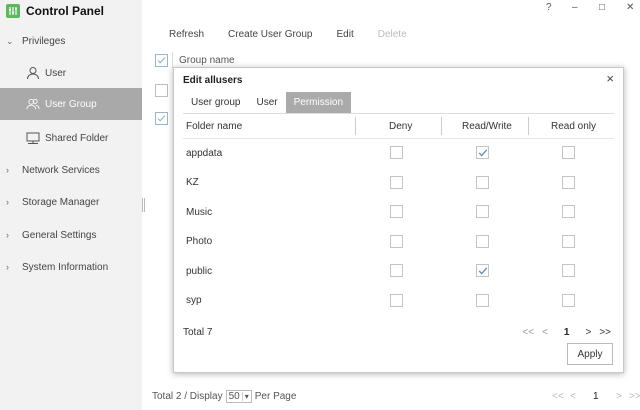 Image resolution: width=640 pixels, height=410 pixels. I want to click on sidebar-item-label: System Information, so click(65, 267).